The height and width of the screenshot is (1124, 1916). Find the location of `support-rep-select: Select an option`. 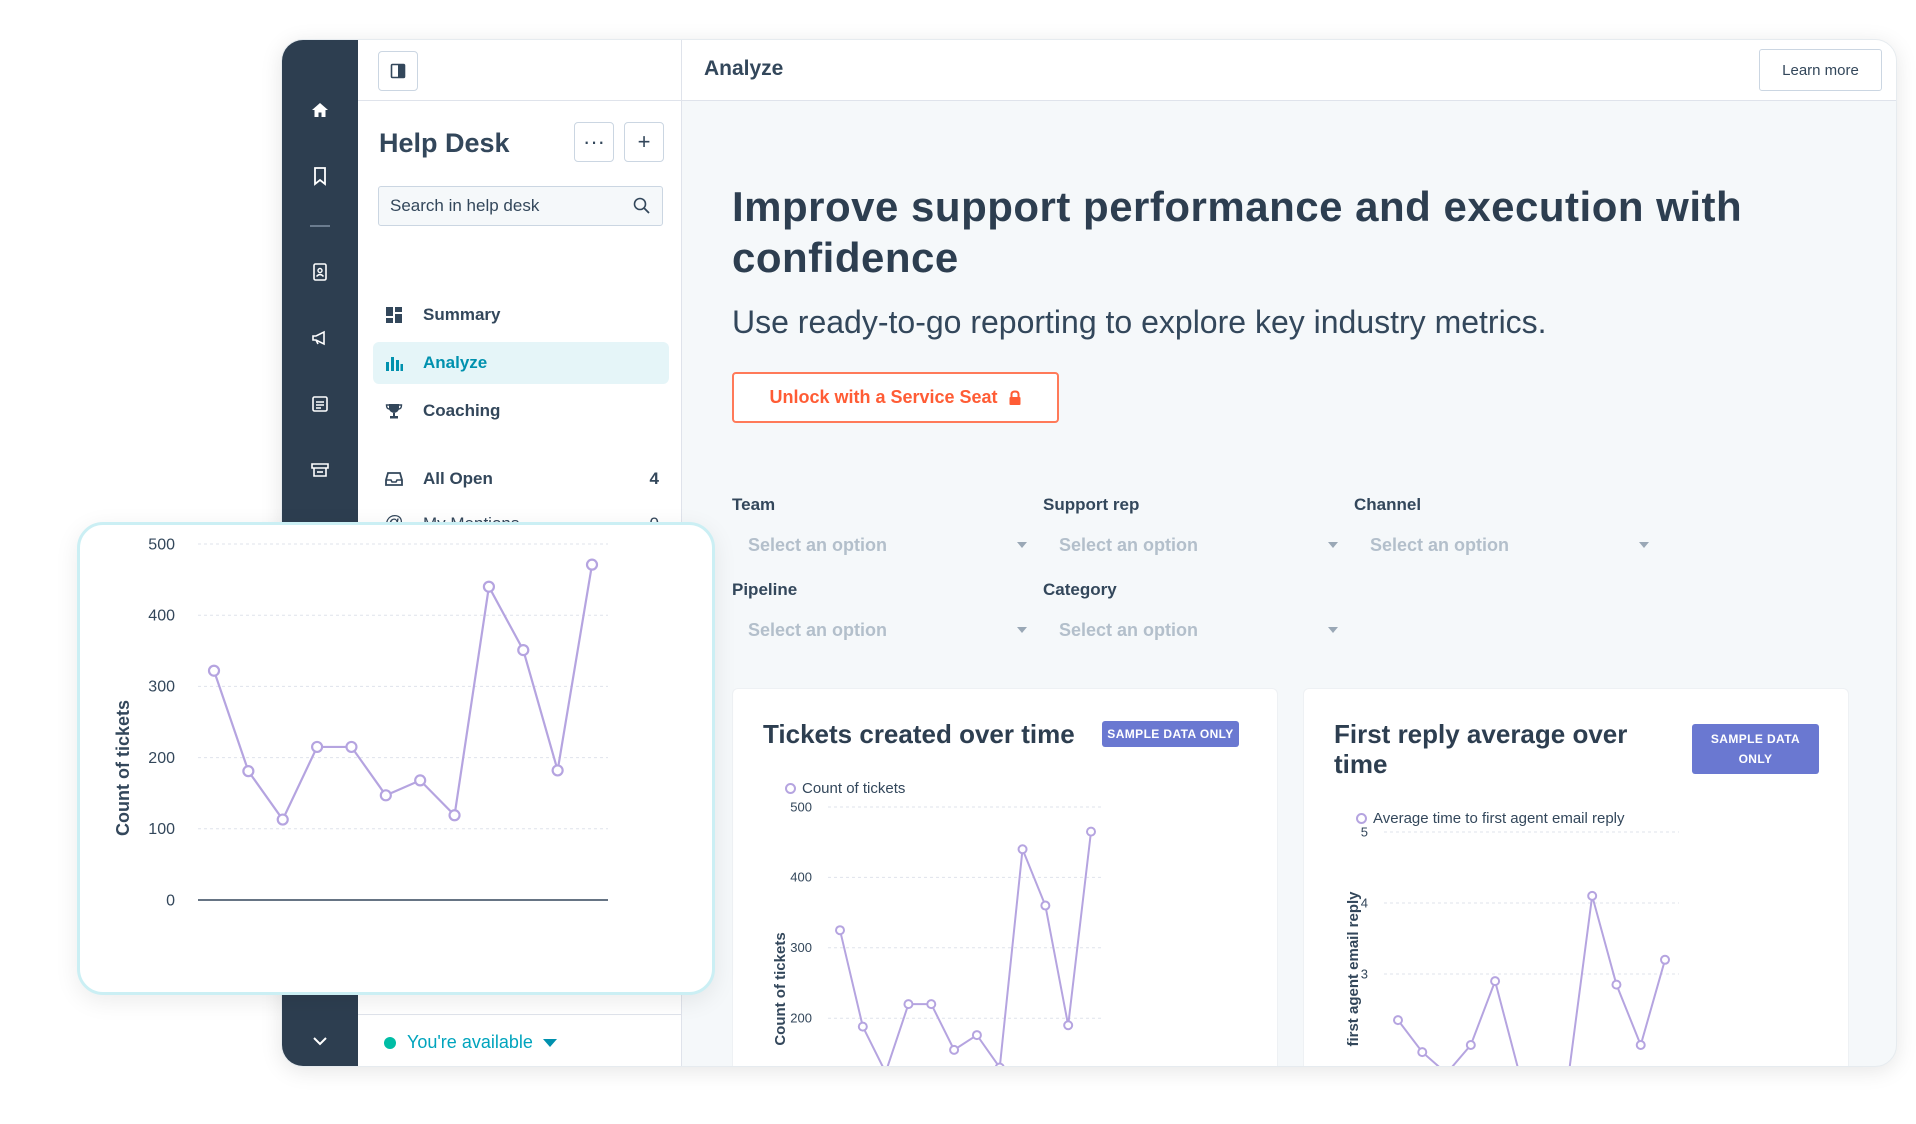

support-rep-select: Select an option is located at coordinates (1190, 545).